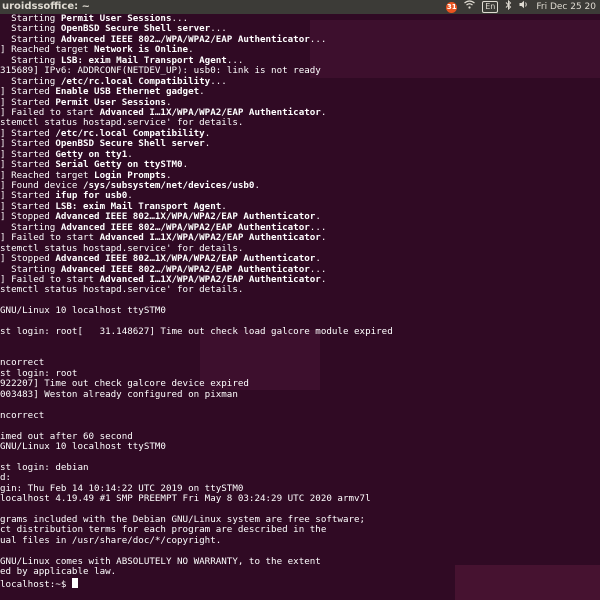 This screenshot has width=600, height=600. I want to click on bluetooth-icon, so click(508, 7).